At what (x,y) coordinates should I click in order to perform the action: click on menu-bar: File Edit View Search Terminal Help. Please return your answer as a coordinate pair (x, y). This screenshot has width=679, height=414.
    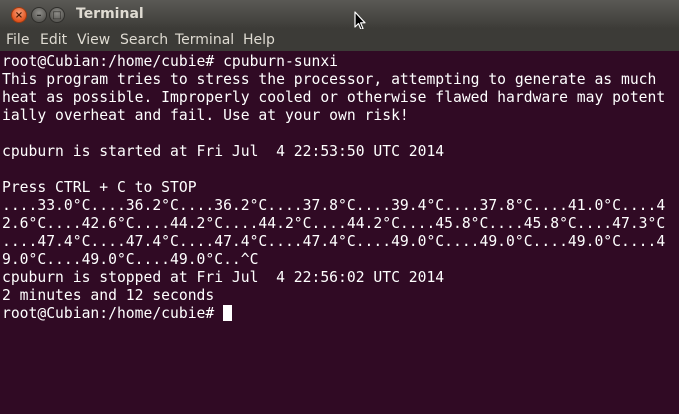
    Looking at the image, I should click on (339, 40).